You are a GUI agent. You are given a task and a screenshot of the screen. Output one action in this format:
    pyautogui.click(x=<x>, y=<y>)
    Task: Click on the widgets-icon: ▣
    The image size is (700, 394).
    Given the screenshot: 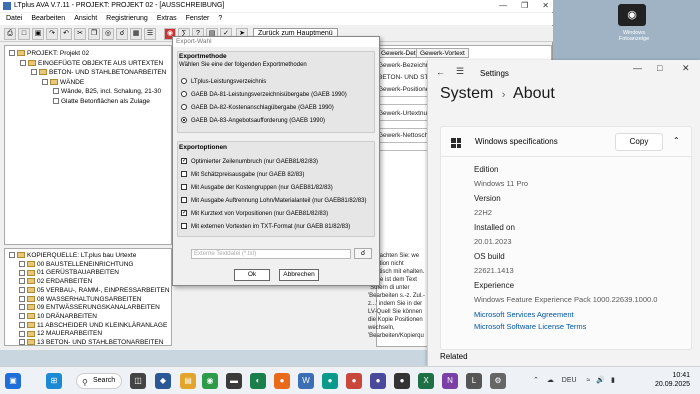 What is the action you would take?
    pyautogui.click(x=13, y=381)
    